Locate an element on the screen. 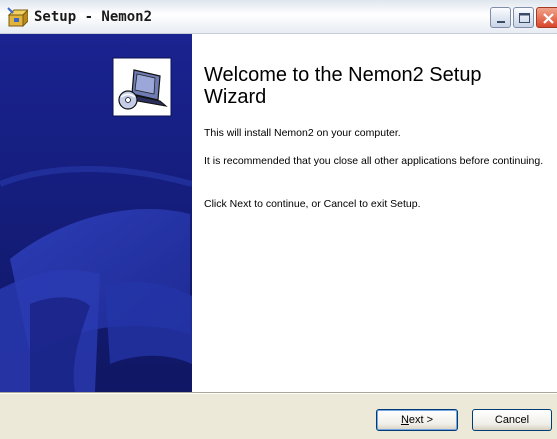  title-bar: Setup - Nemon2 is located at coordinates (278, 17).